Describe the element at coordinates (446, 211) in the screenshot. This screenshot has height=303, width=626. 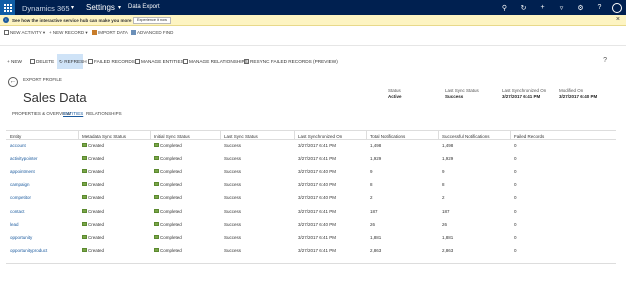
I see `table-cell: 187` at that location.